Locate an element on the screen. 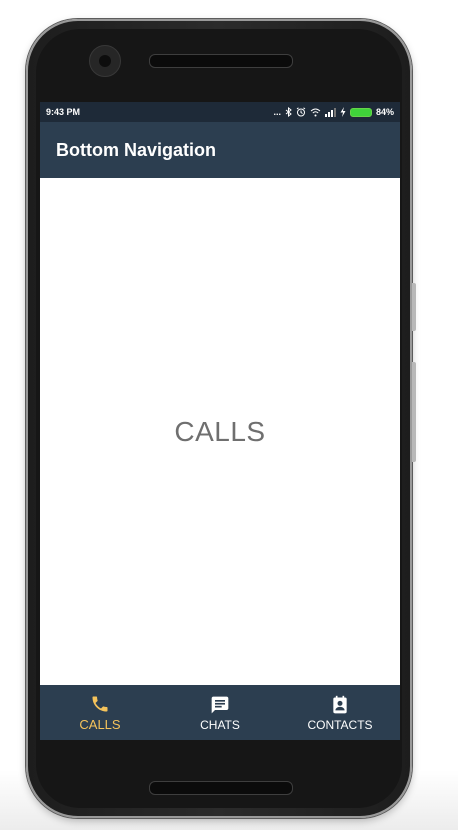  nav-label-contacts: CONTACTS is located at coordinates (340, 724).